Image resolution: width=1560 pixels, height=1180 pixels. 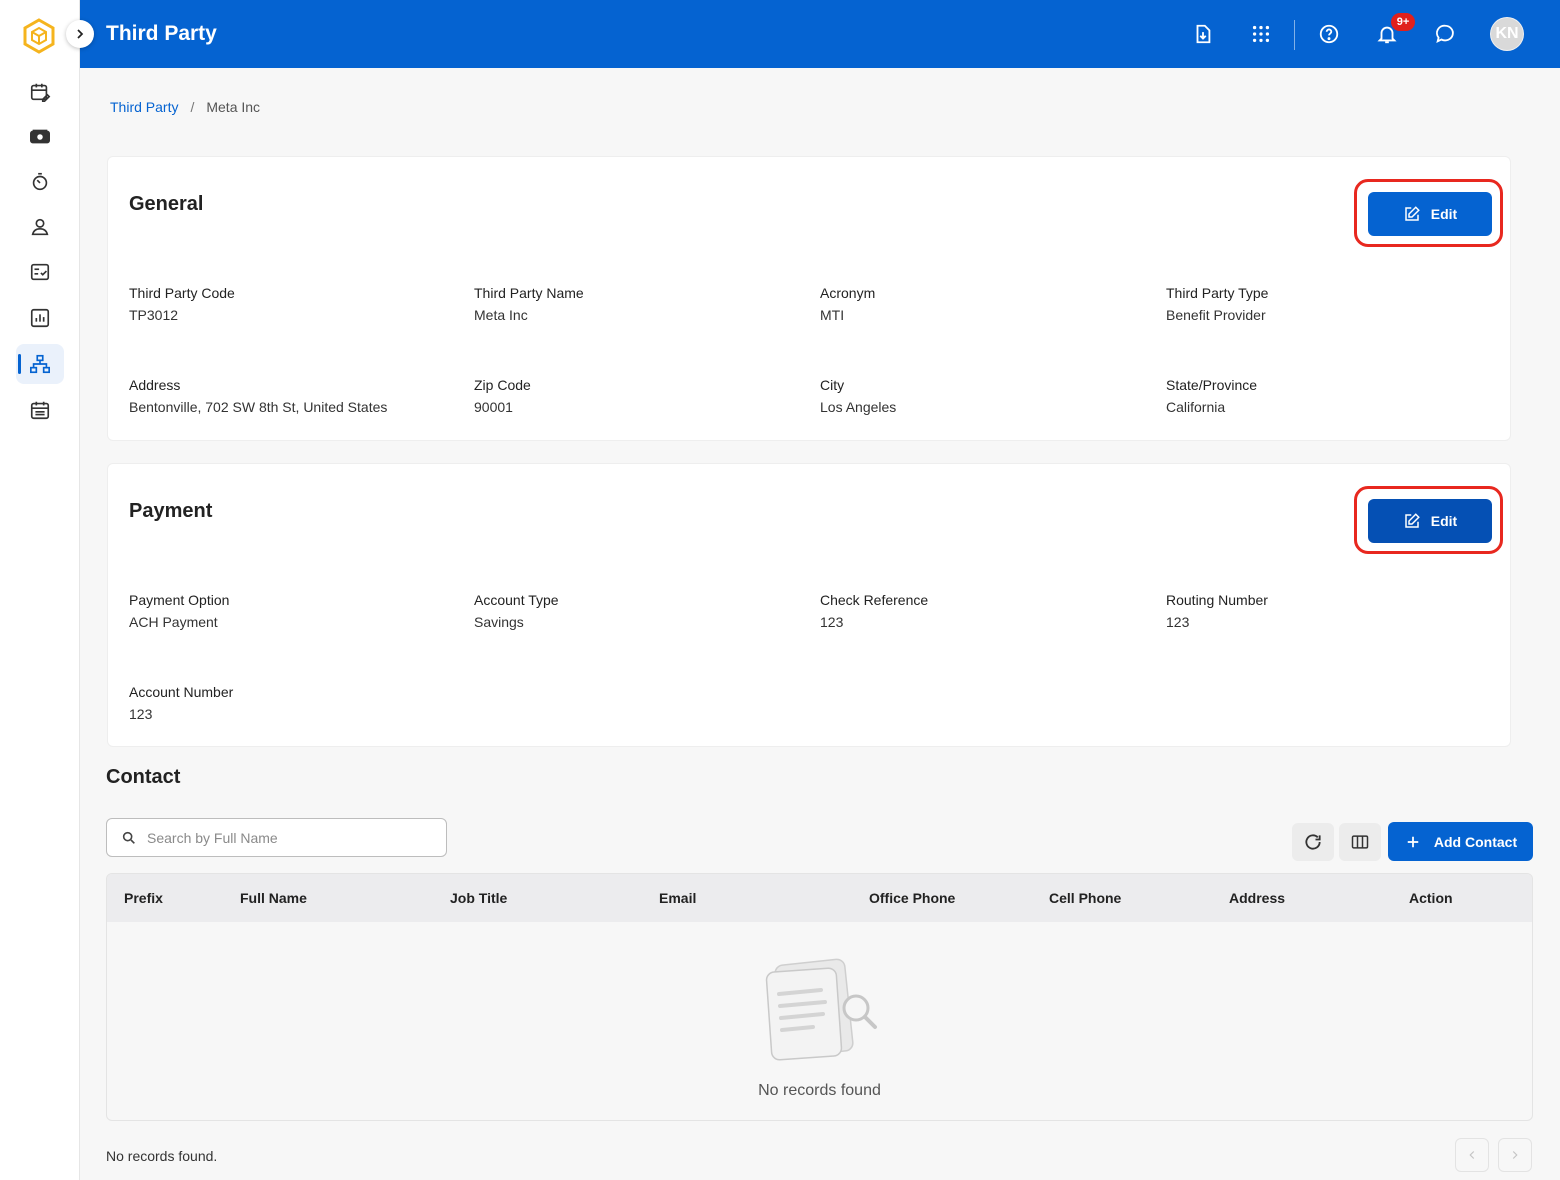 What do you see at coordinates (1217, 600) in the screenshot?
I see `field-label: Routing Number` at bounding box center [1217, 600].